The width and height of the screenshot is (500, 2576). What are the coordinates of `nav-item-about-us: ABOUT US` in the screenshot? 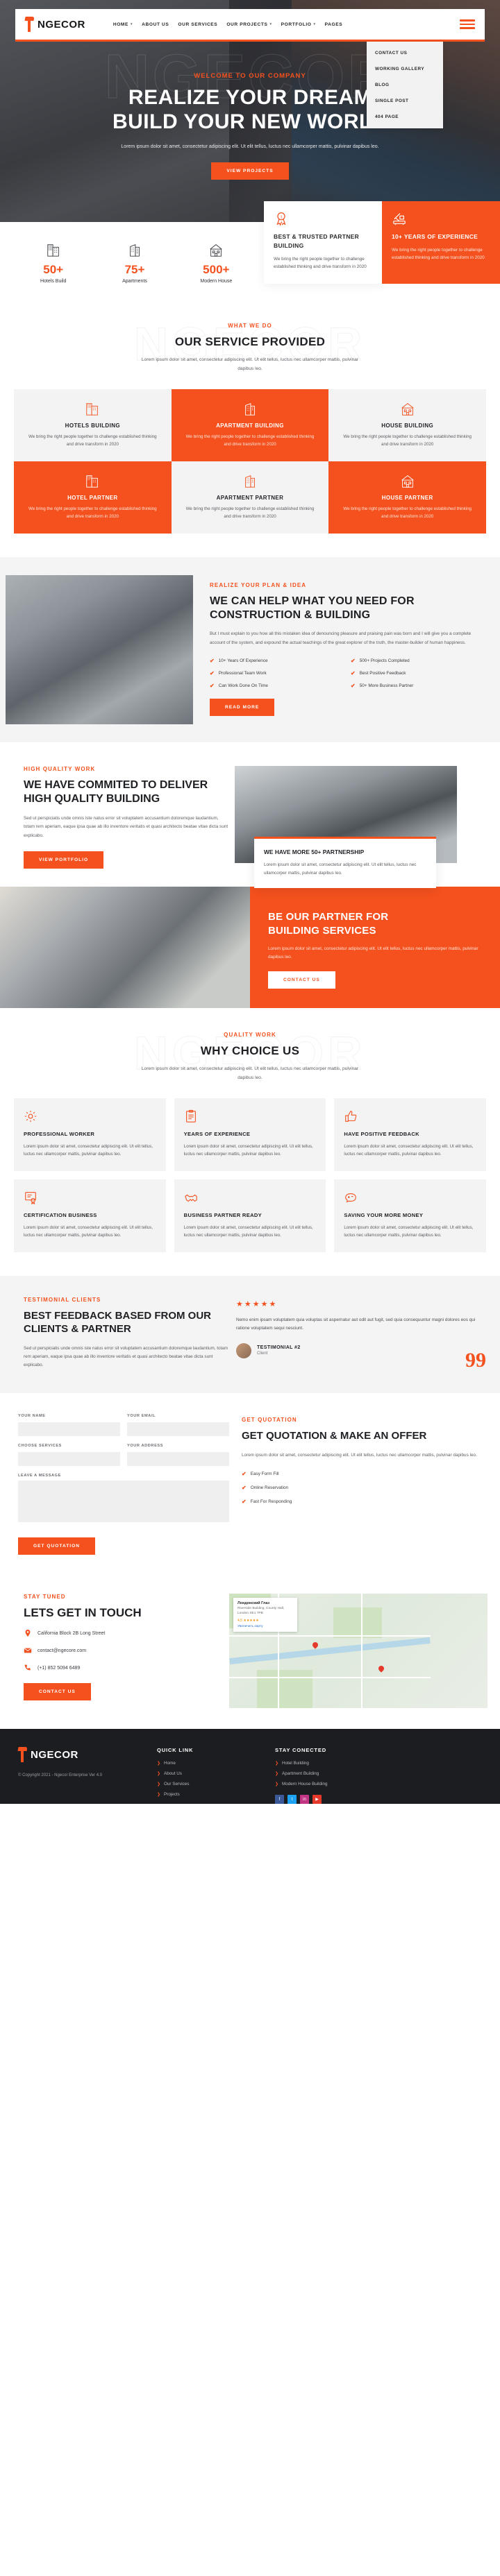 It's located at (155, 24).